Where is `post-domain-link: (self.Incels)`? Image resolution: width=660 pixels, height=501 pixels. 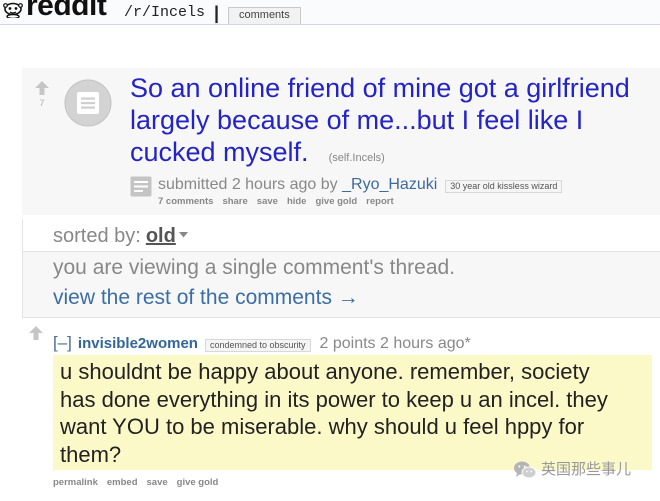
post-domain-link: (self.Incels) is located at coordinates (357, 158).